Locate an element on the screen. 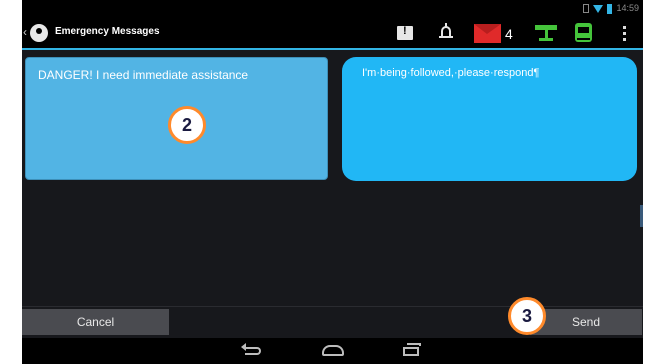 Image resolution: width=645 pixels, height=364 pixels. message-text-danger: DANGER! I need immediate assistance is located at coordinates (143, 75).